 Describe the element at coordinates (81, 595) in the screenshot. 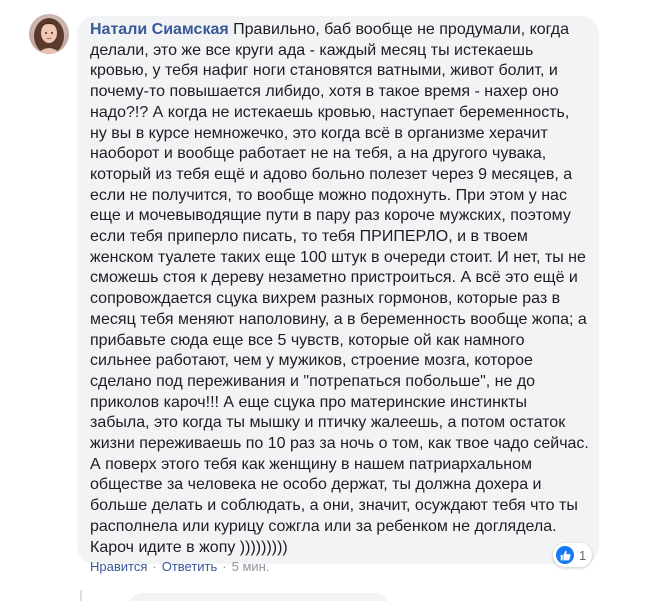

I see `reply-thread-line` at that location.